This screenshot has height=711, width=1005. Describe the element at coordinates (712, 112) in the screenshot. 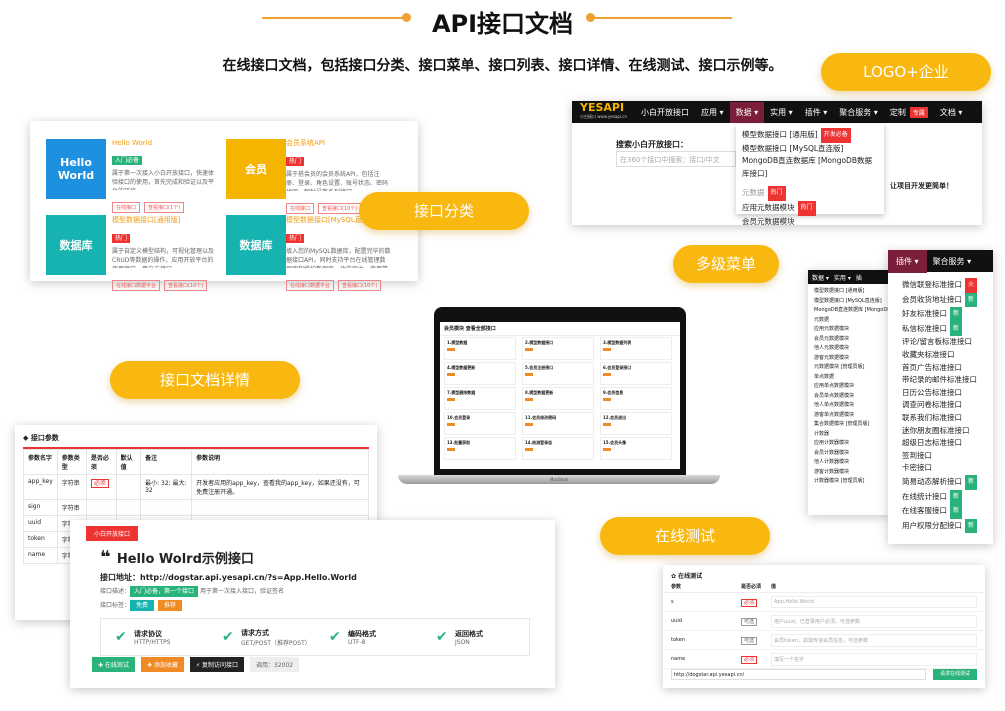

I see `nav-item: 应用 ▾` at that location.